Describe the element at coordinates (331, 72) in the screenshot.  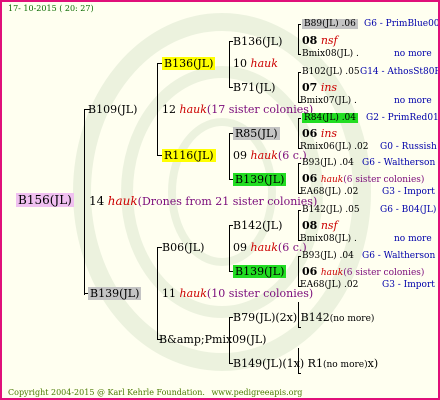
I see `gen4-queen: B102(JL) .05` at that location.